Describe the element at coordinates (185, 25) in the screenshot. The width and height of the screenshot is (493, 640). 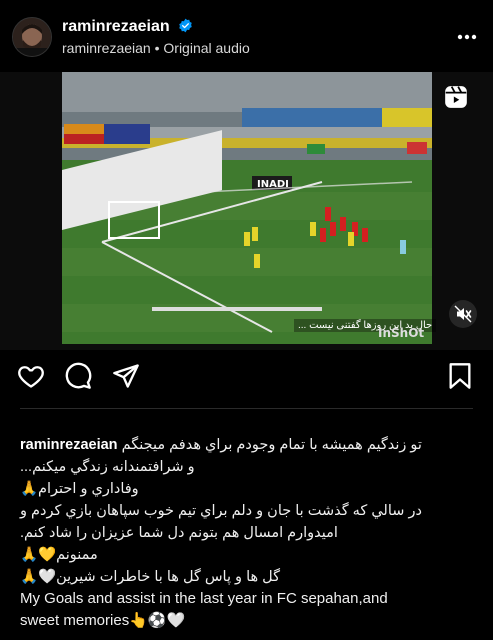
I see `verified-badge-icon` at that location.